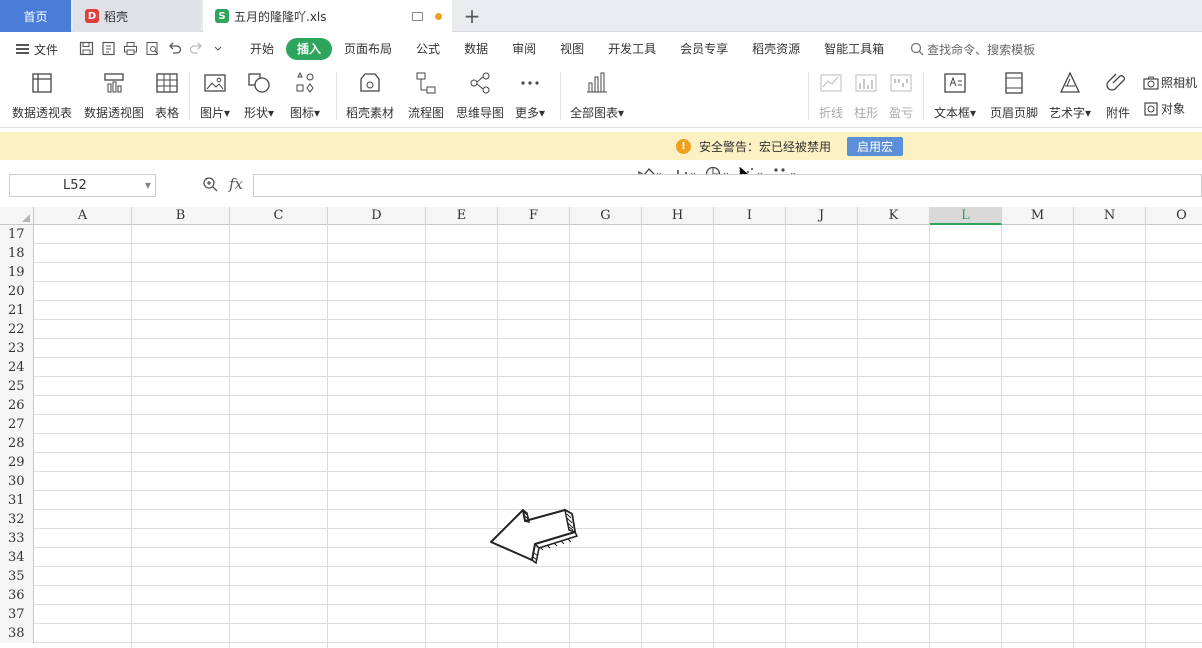 The width and height of the screenshot is (1202, 648). What do you see at coordinates (601, 424) in the screenshot?
I see `table-row: 27` at bounding box center [601, 424].